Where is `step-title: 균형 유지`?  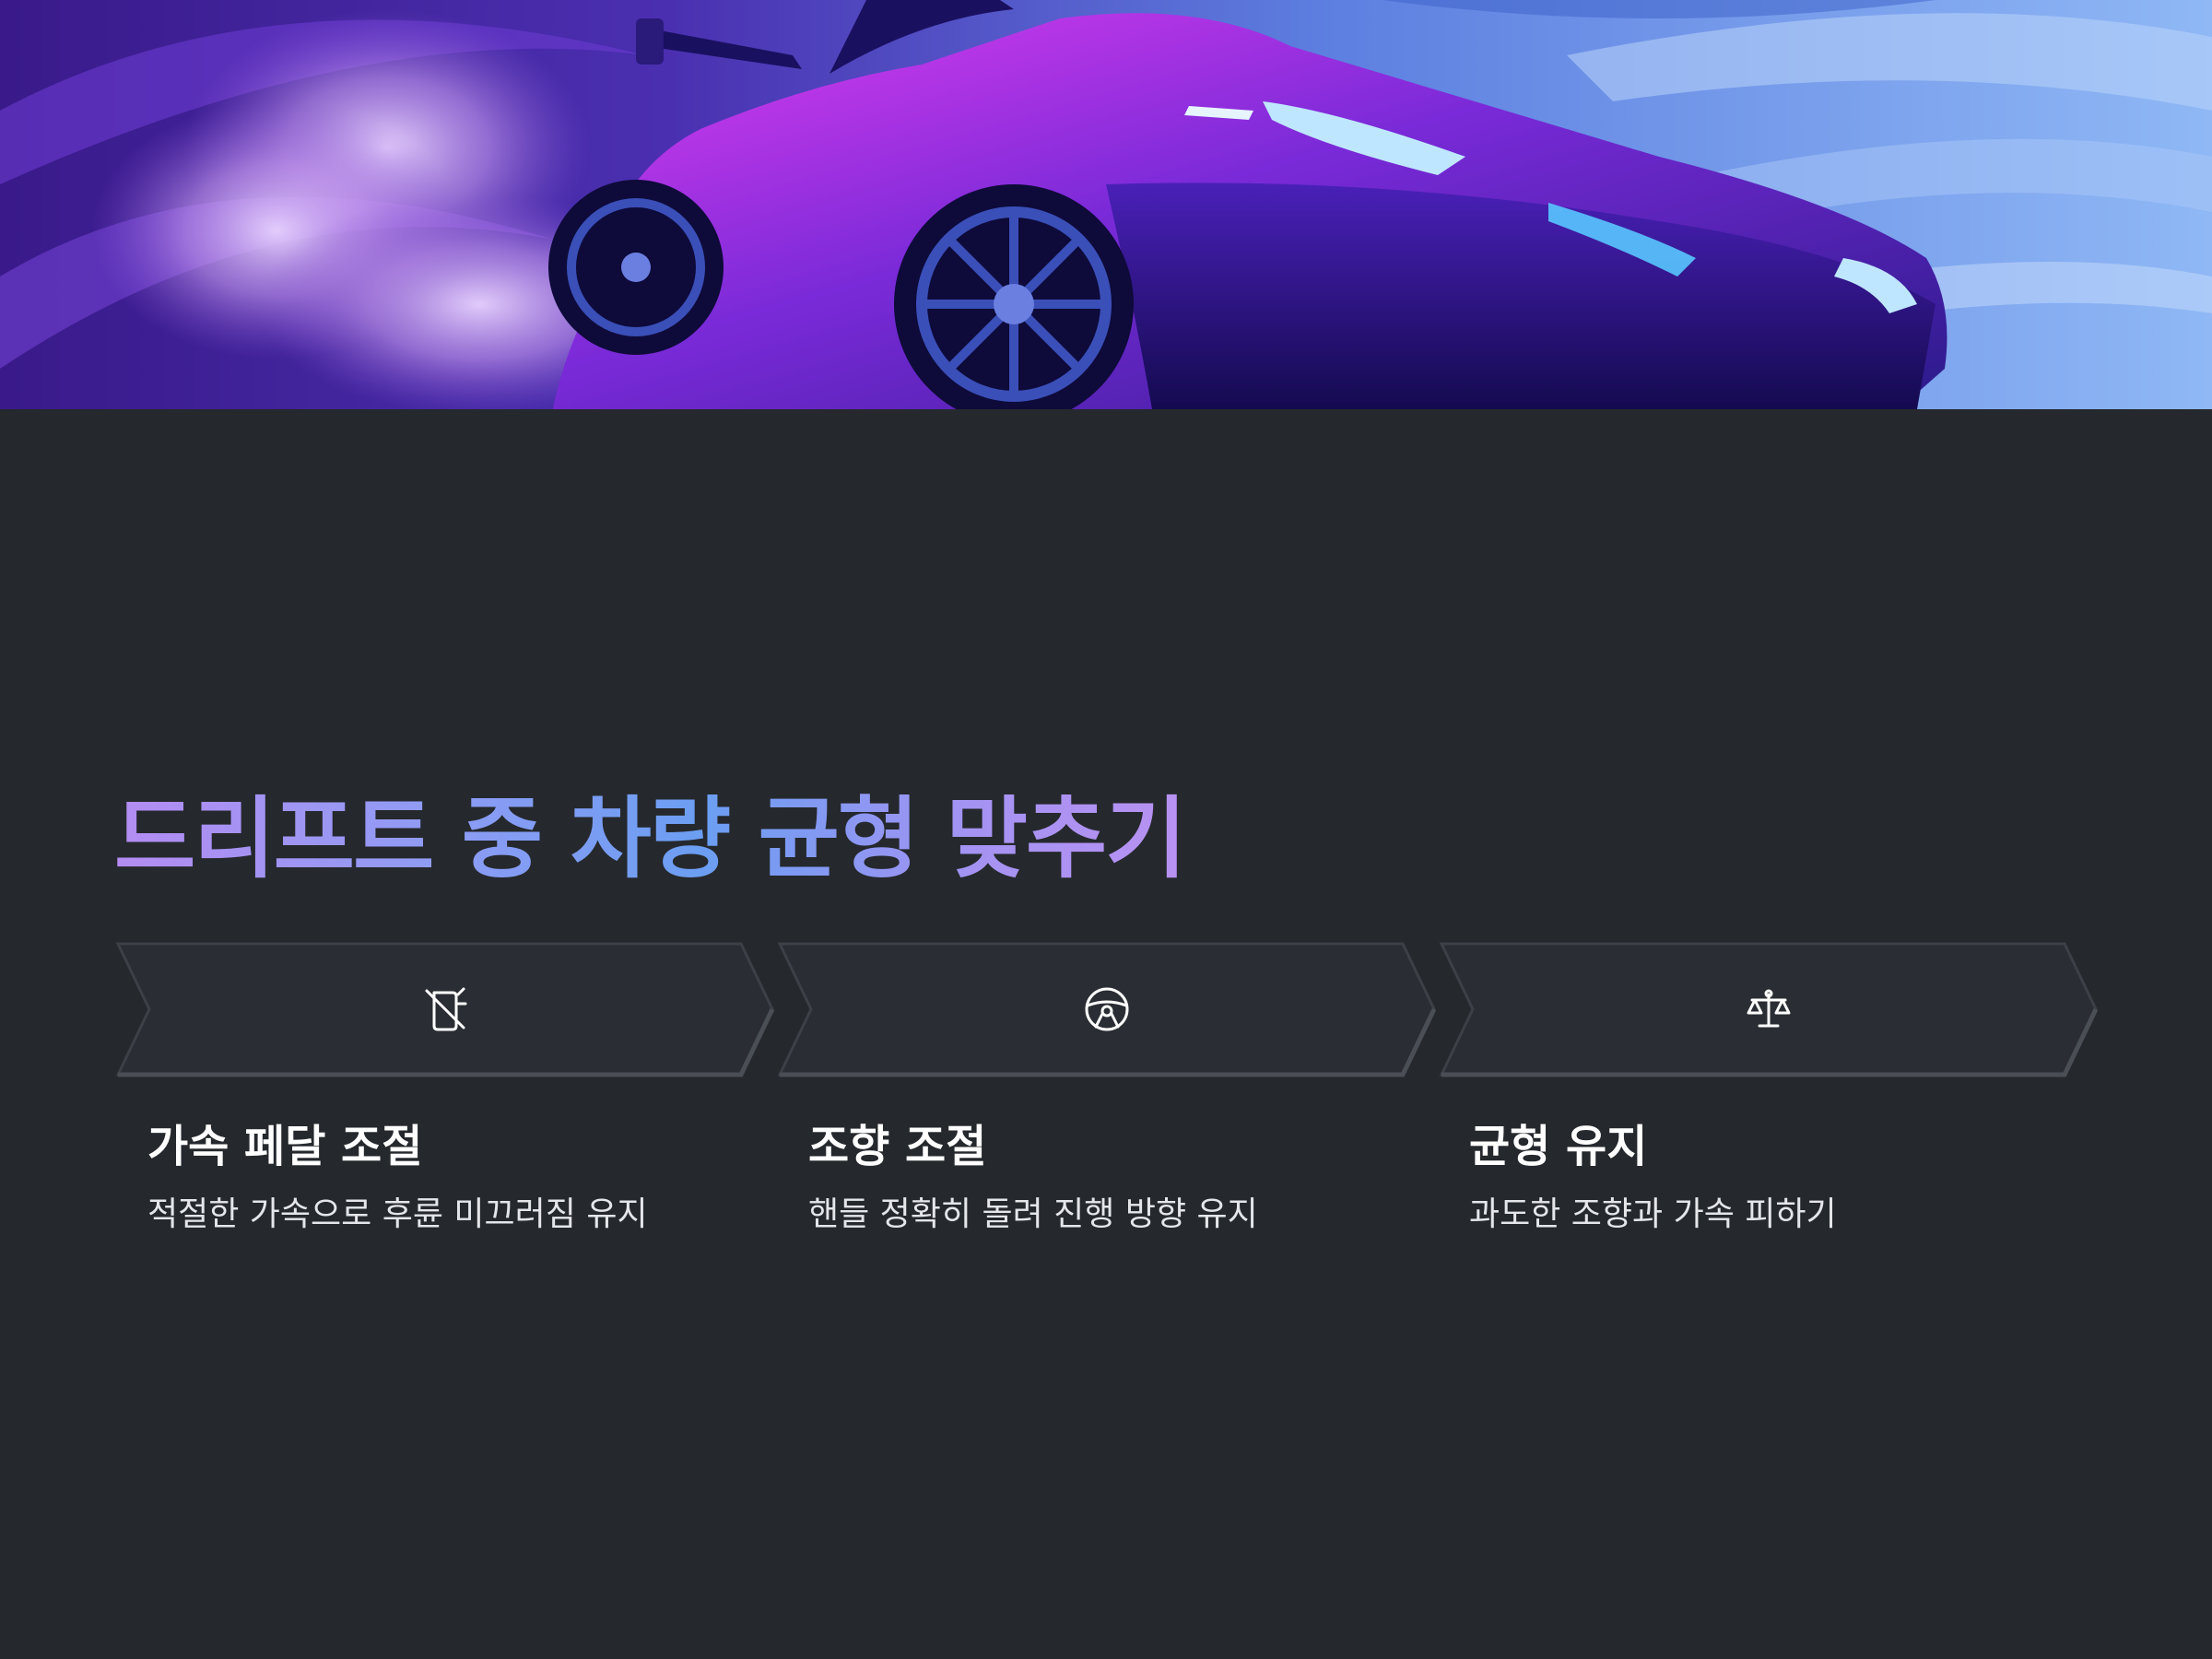
step-title: 균형 유지 is located at coordinates (1558, 1146).